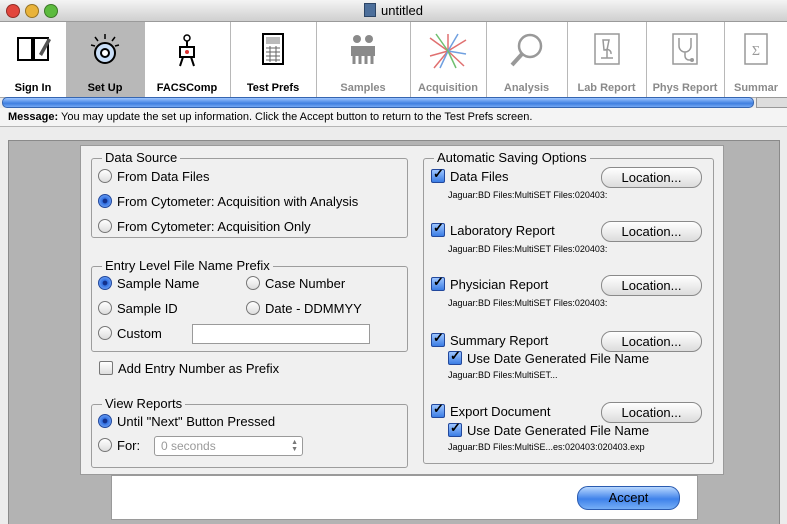 This screenshot has height=524, width=787. What do you see at coordinates (489, 339) in the screenshot?
I see `checkbox-summary-report: Summary Report` at bounding box center [489, 339].